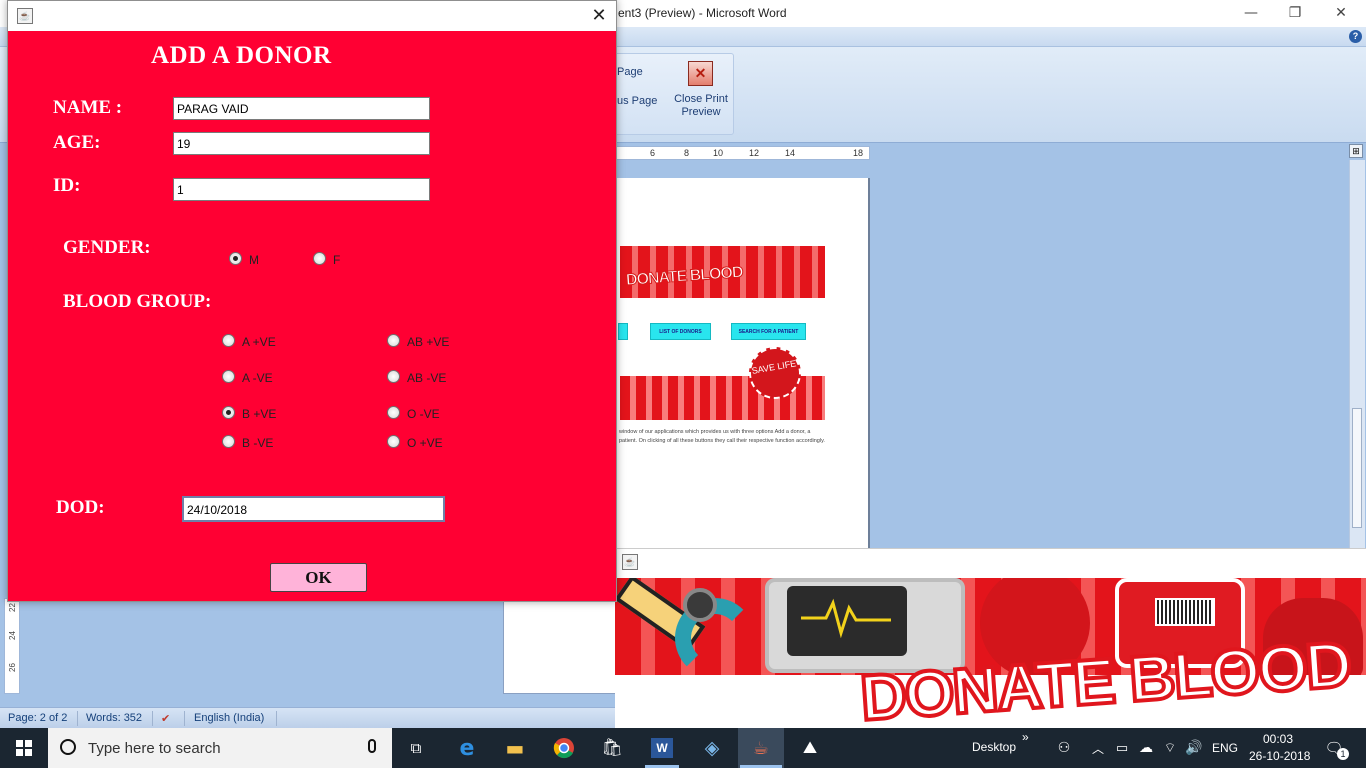 The width and height of the screenshot is (1366, 768). Describe the element at coordinates (810, 748) in the screenshot. I see `photos-icon: ⛰` at that location.